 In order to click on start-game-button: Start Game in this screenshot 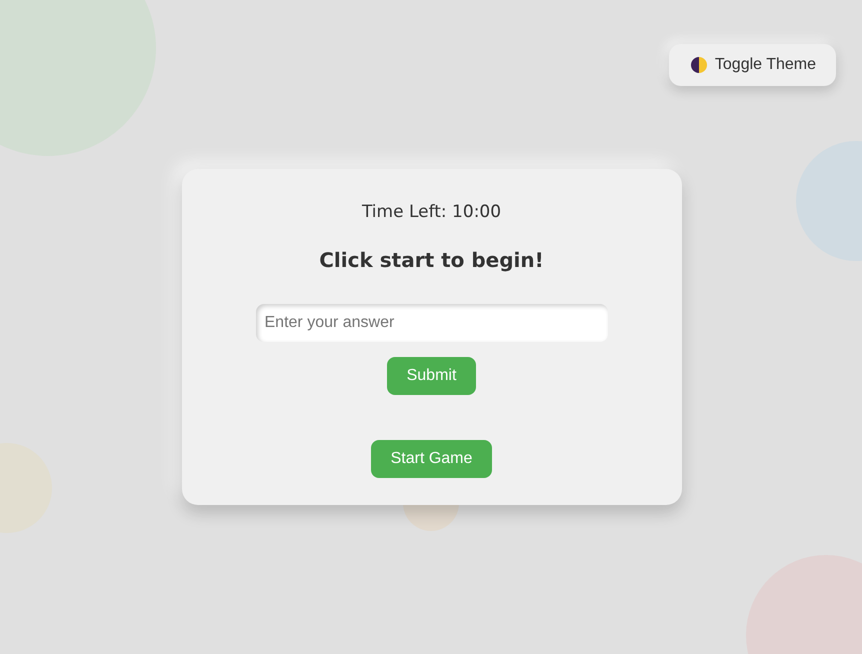, I will do `click(431, 459)`.